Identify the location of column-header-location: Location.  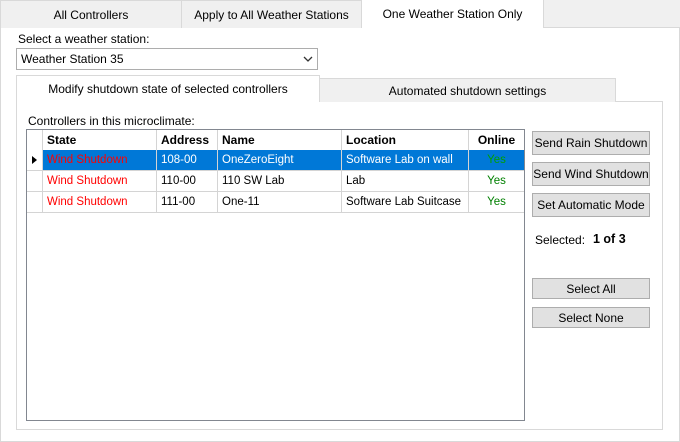
(405, 140).